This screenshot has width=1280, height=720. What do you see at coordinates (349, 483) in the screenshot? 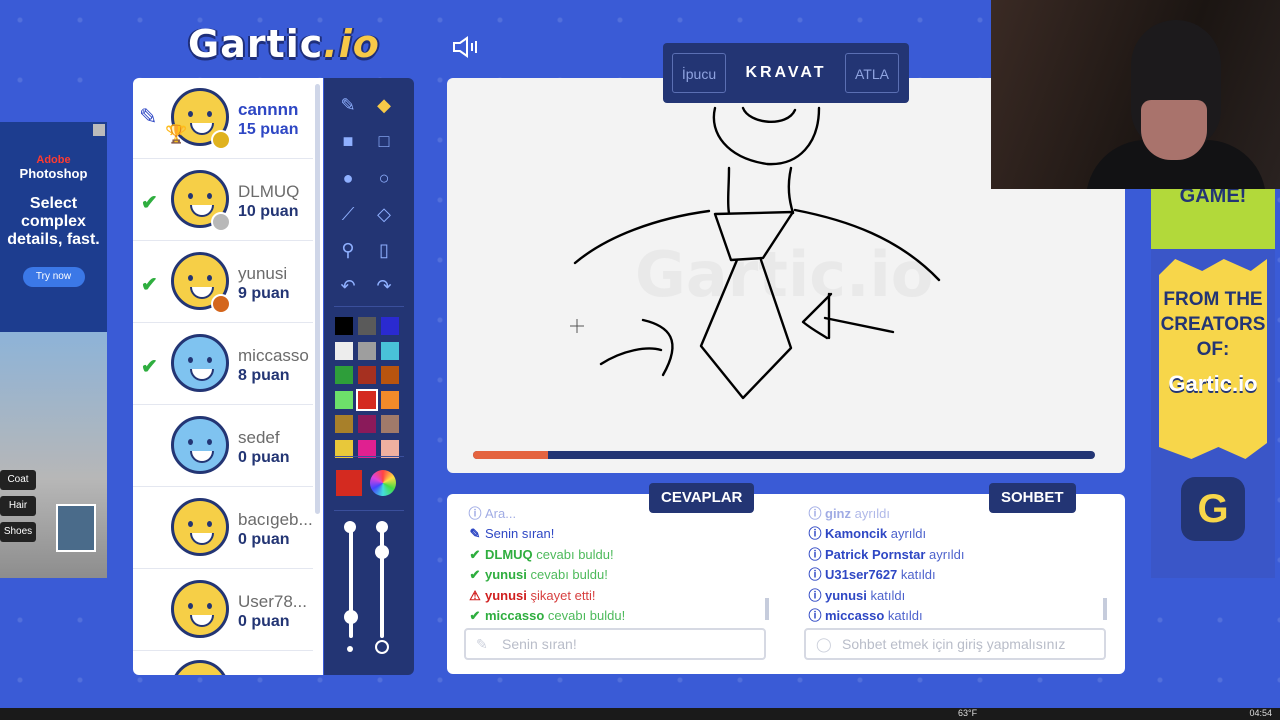
I see `current-color-swatch` at bounding box center [349, 483].